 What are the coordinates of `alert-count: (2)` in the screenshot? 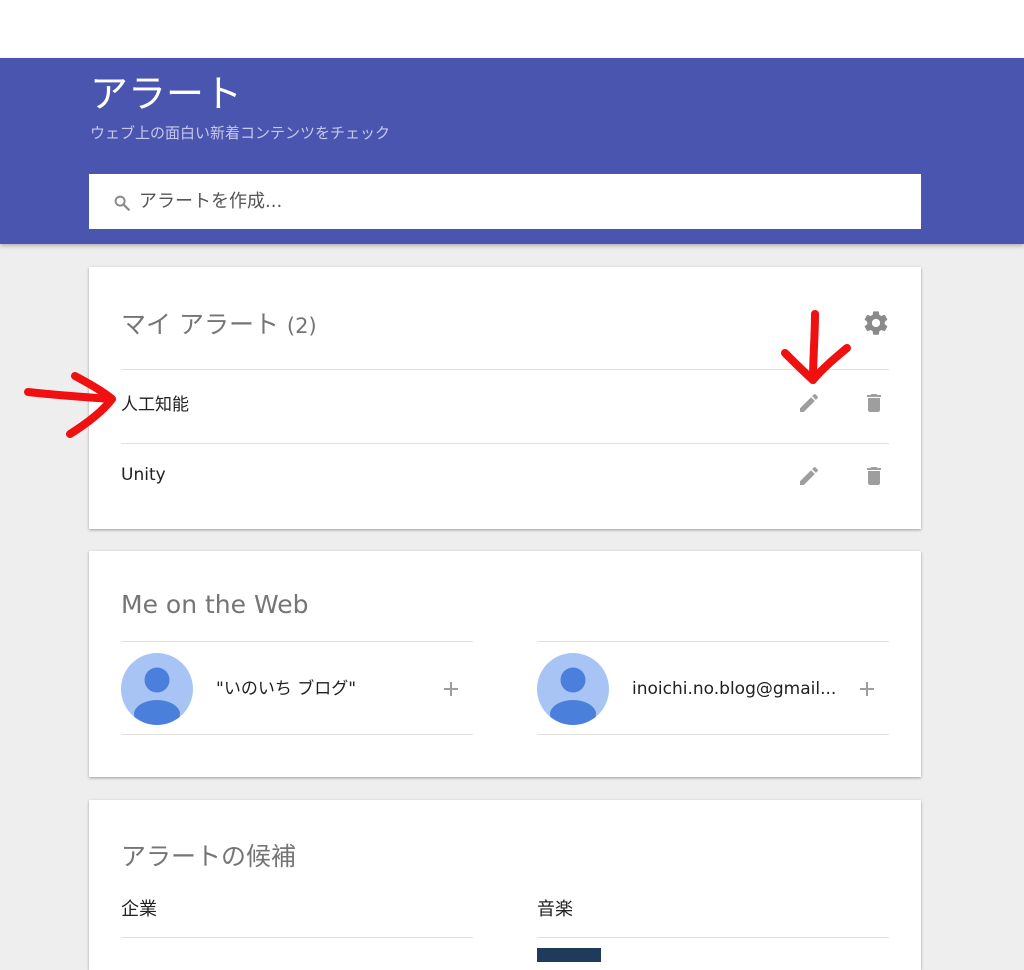 It's located at (301, 326).